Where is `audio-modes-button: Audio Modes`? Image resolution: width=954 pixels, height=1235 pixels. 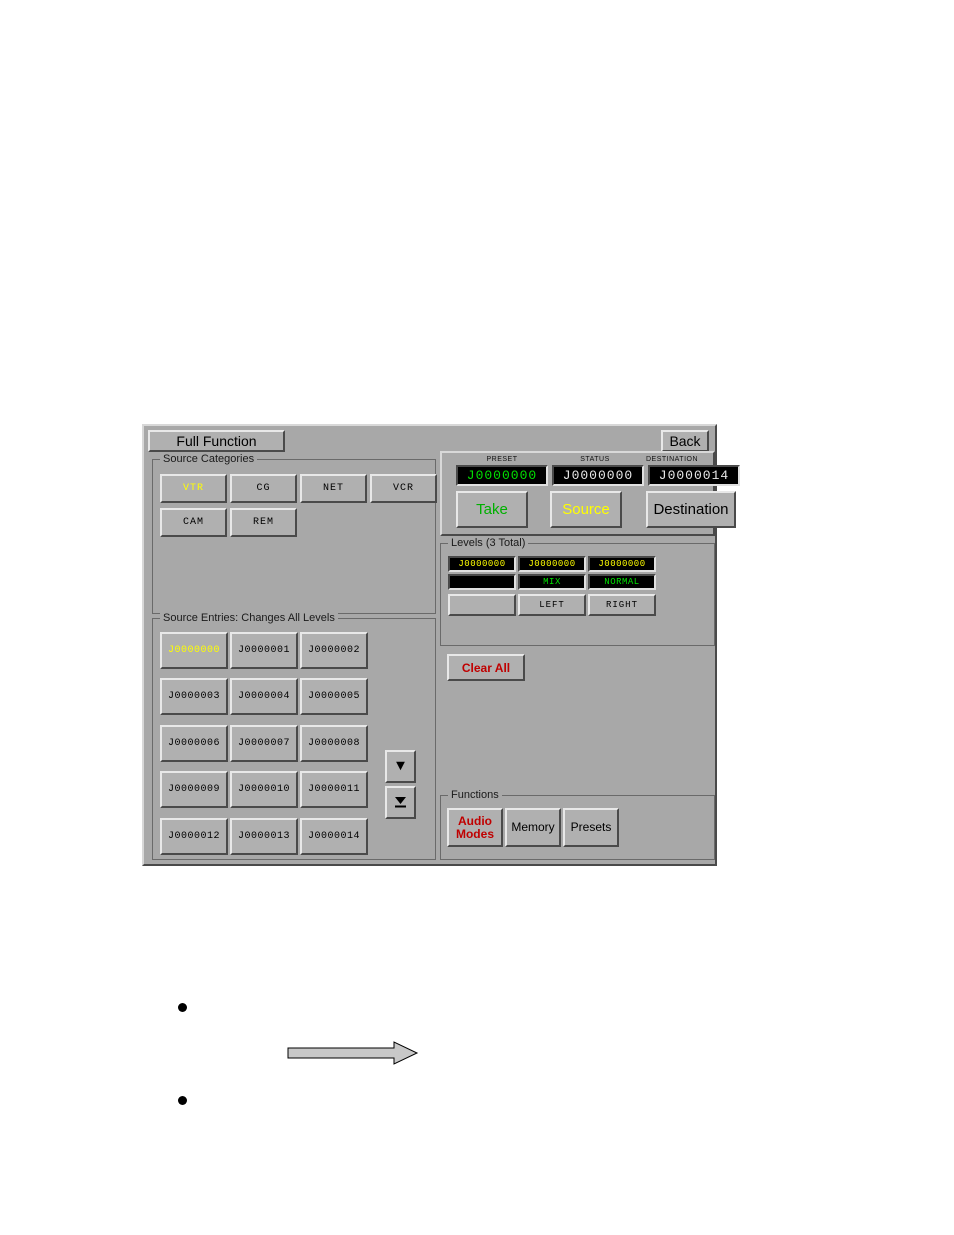
audio-modes-button: Audio Modes is located at coordinates (475, 827).